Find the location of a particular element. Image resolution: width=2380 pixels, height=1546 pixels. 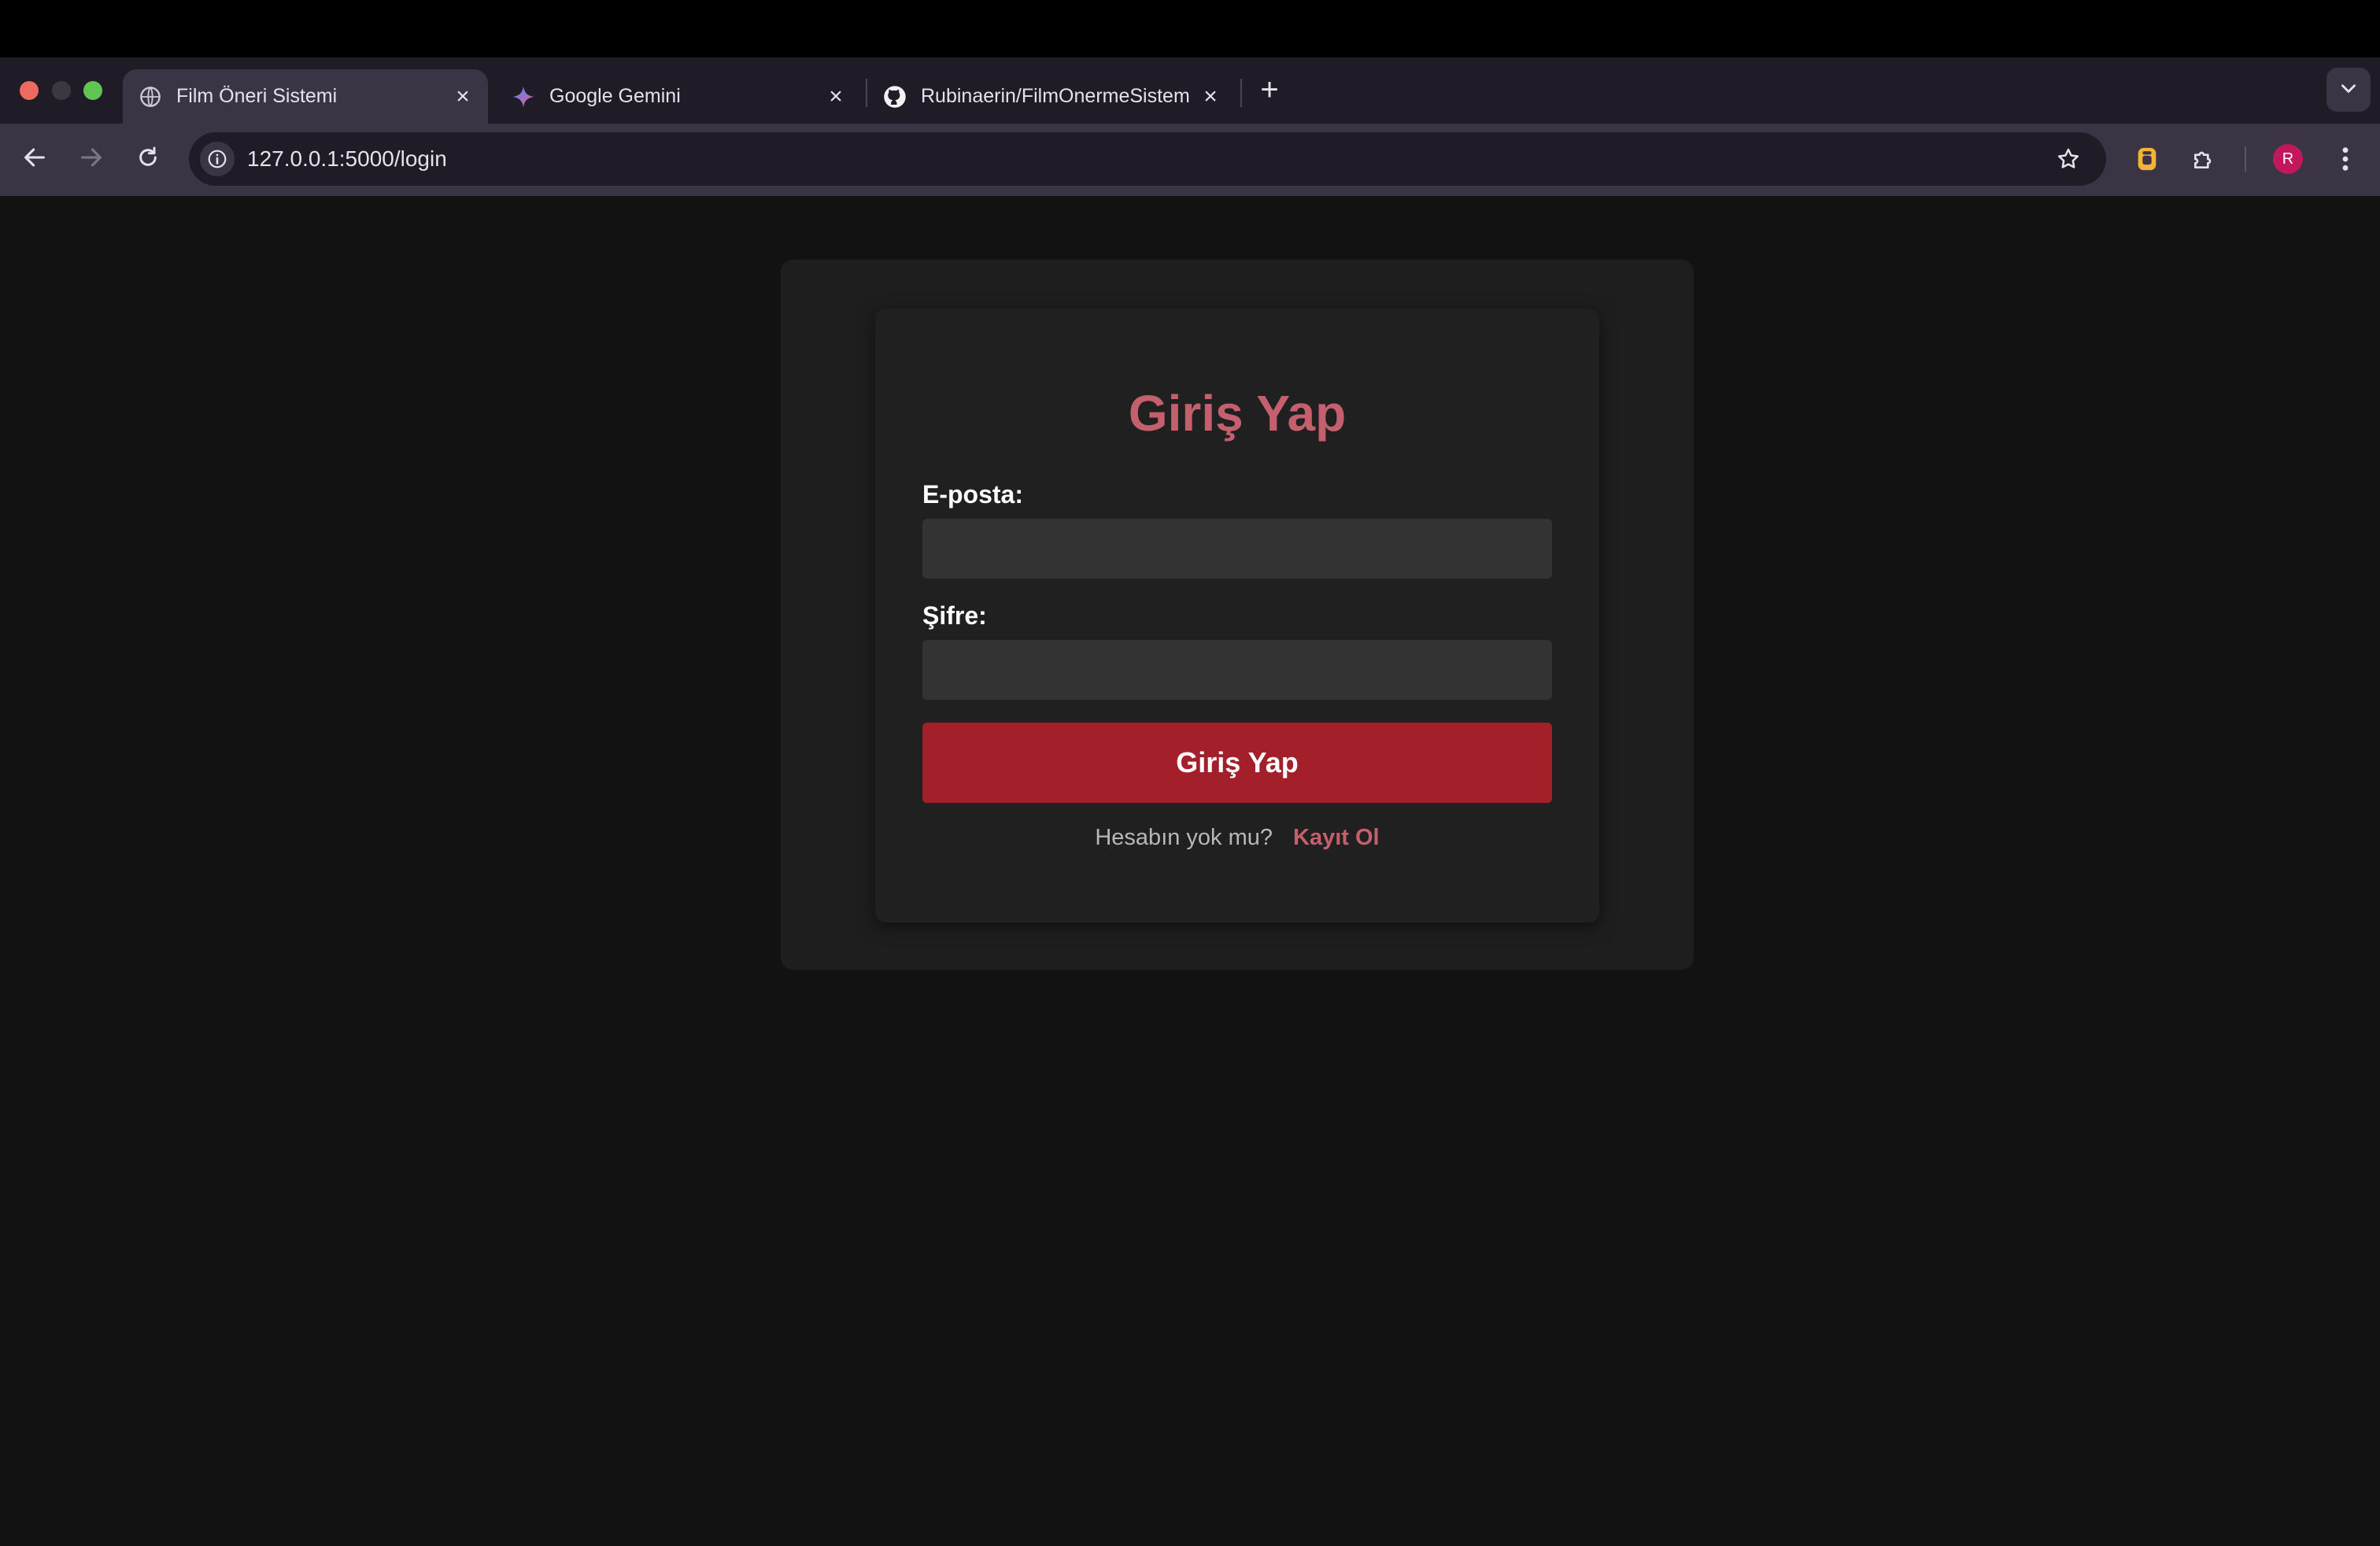

tab-title: Rubinaerin/FilmOnermeSistem is located at coordinates (1055, 96).